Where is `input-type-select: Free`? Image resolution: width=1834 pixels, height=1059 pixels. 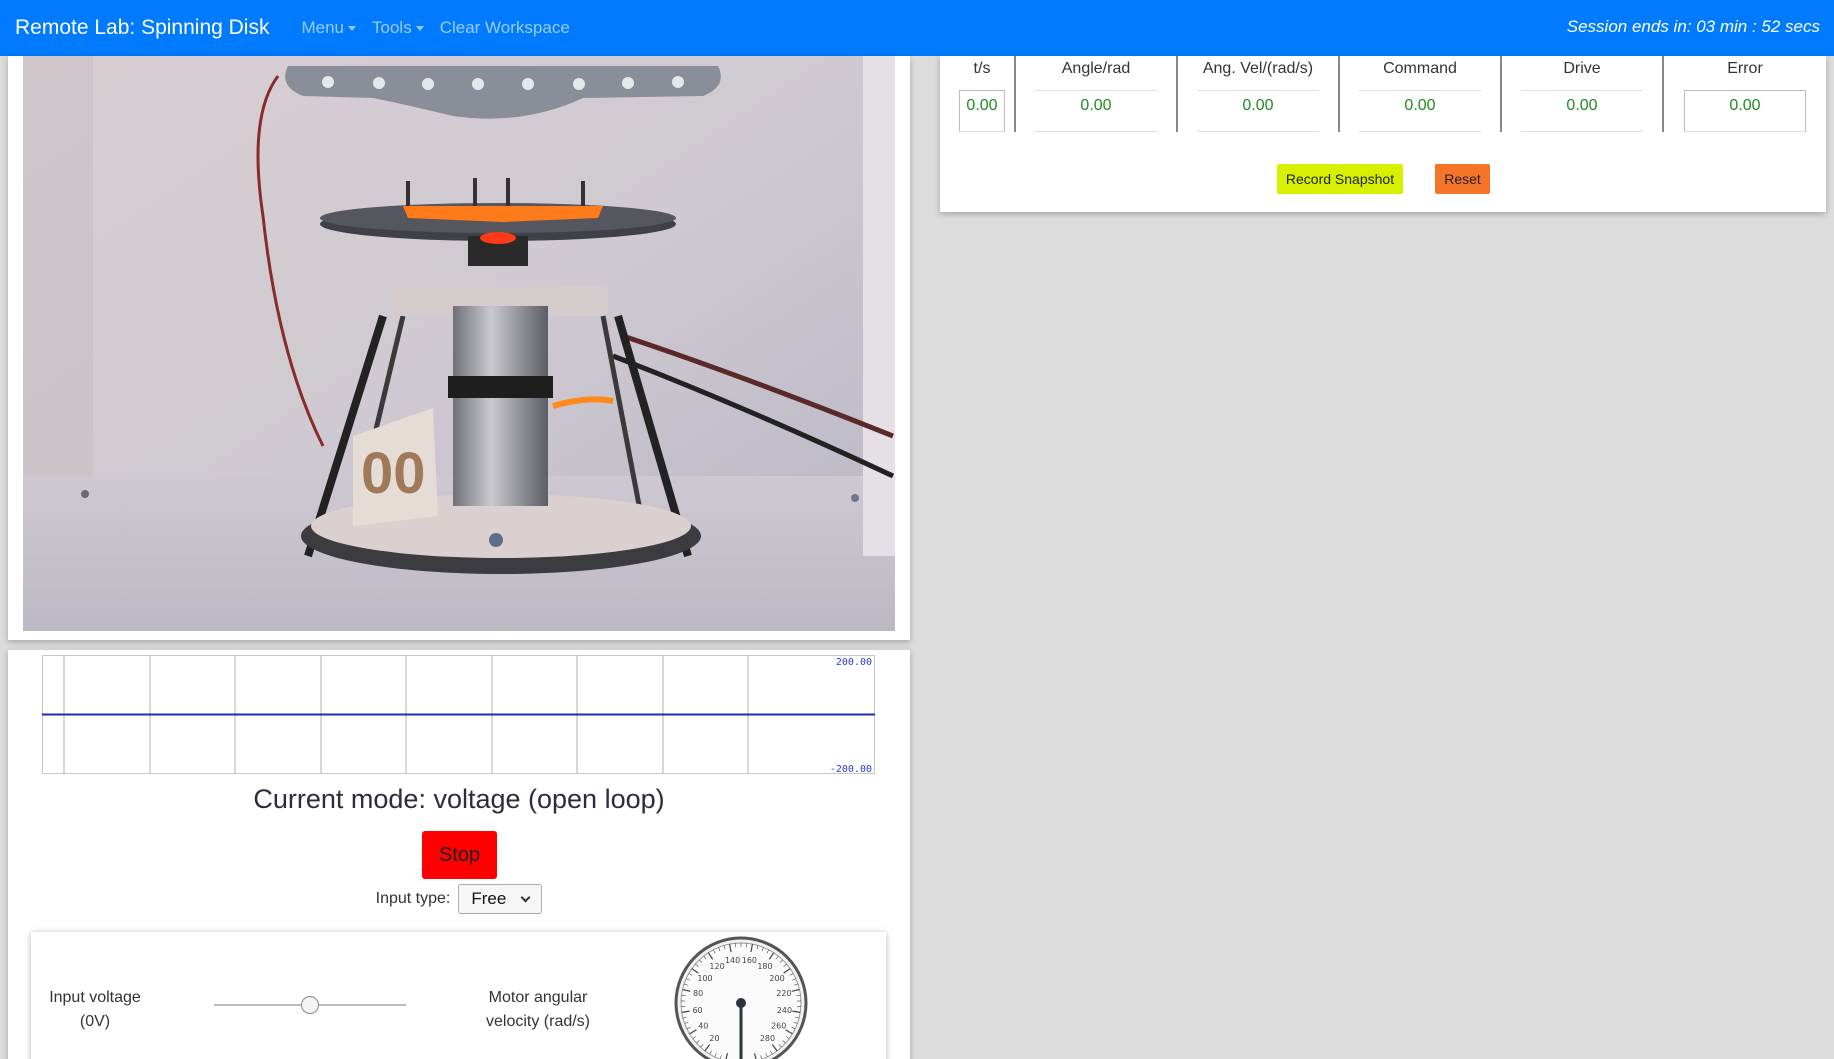
input-type-select: Free is located at coordinates (500, 899).